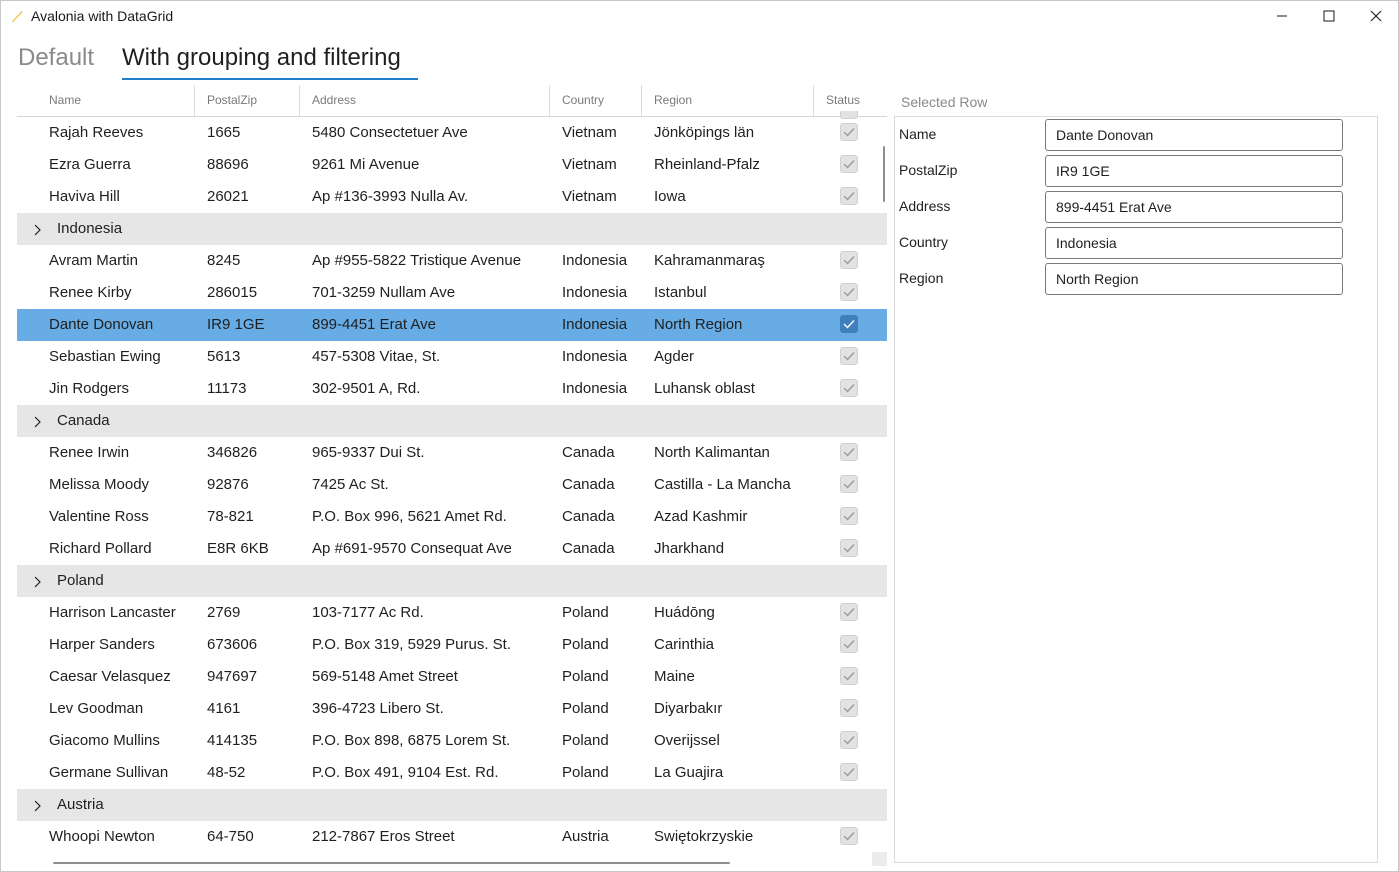 This screenshot has width=1399, height=872. I want to click on group-header-row: Indonesia, so click(452, 229).